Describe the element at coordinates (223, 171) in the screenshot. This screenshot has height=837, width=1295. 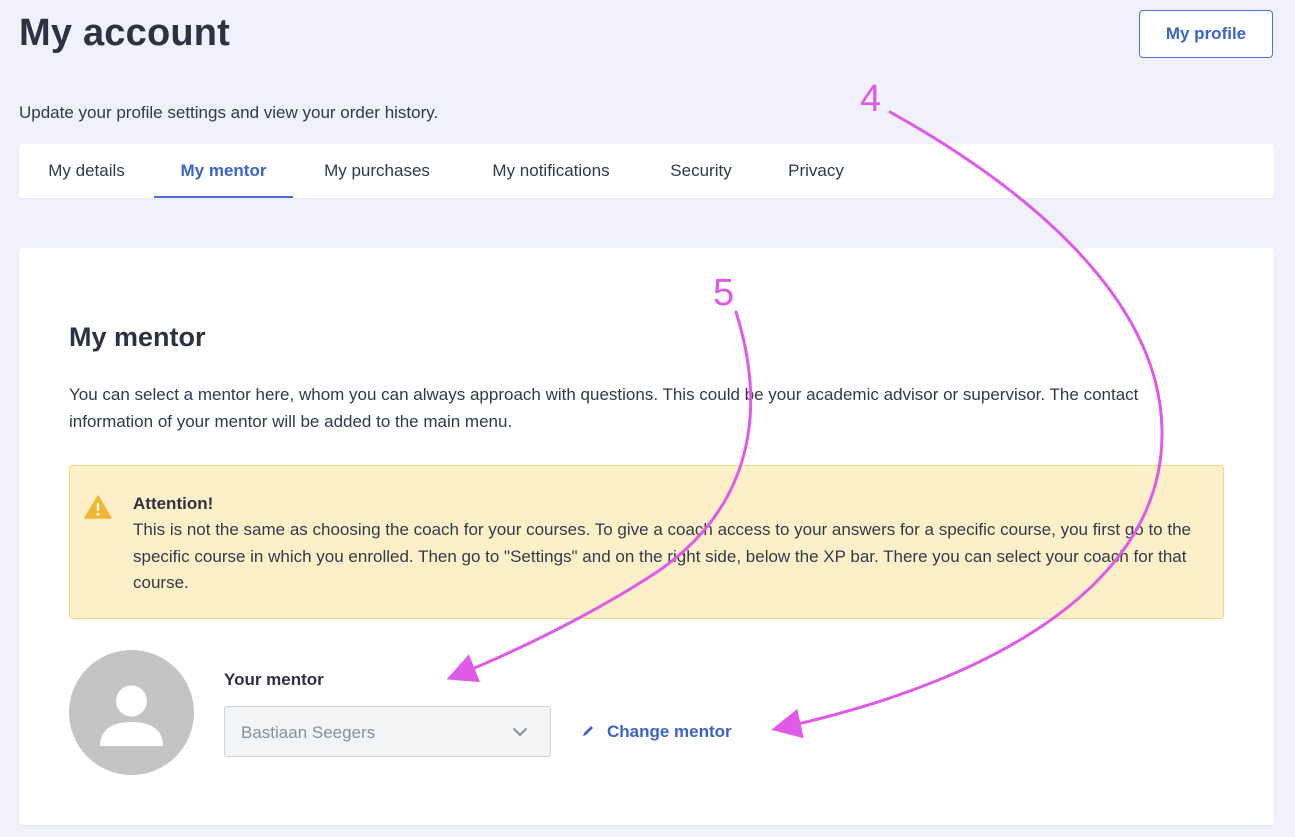
I see `tab-my-mentor: My mentor` at that location.